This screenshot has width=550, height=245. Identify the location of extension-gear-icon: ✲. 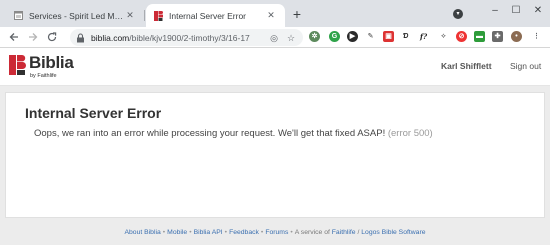
(314, 36).